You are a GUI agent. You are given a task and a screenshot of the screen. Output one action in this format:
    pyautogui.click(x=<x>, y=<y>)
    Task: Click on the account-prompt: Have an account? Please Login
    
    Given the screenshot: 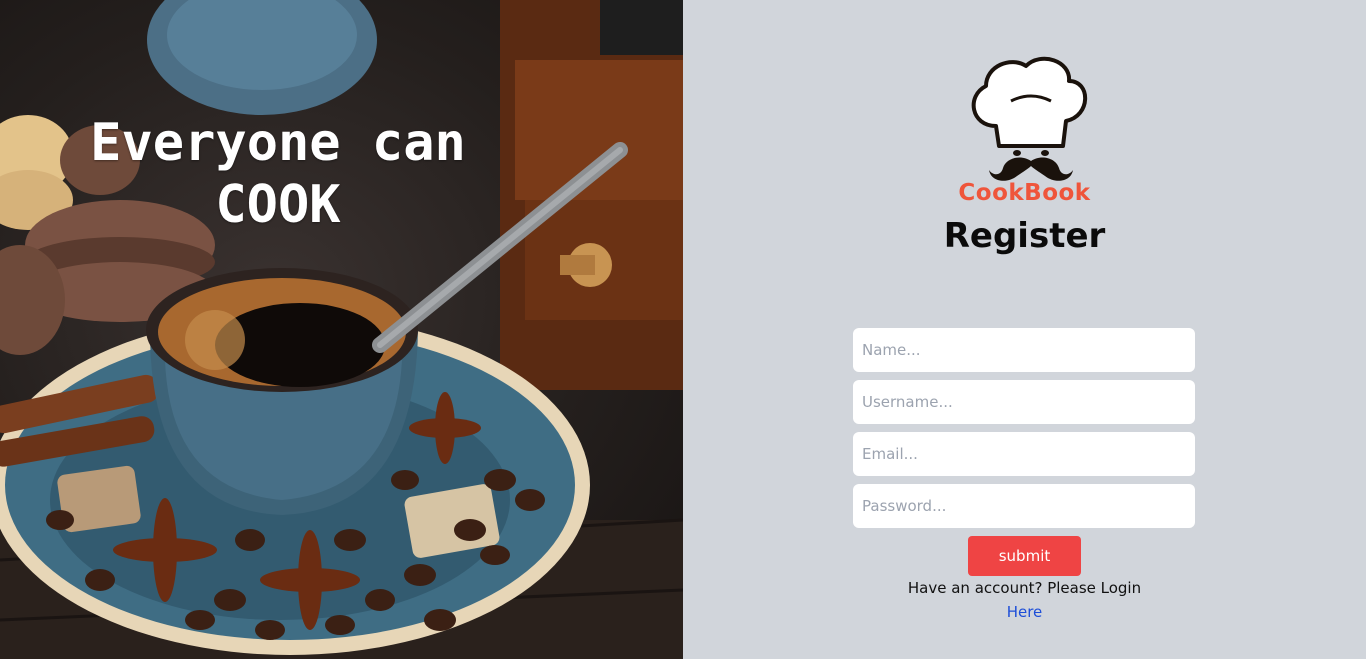 What is the action you would take?
    pyautogui.click(x=1024, y=588)
    